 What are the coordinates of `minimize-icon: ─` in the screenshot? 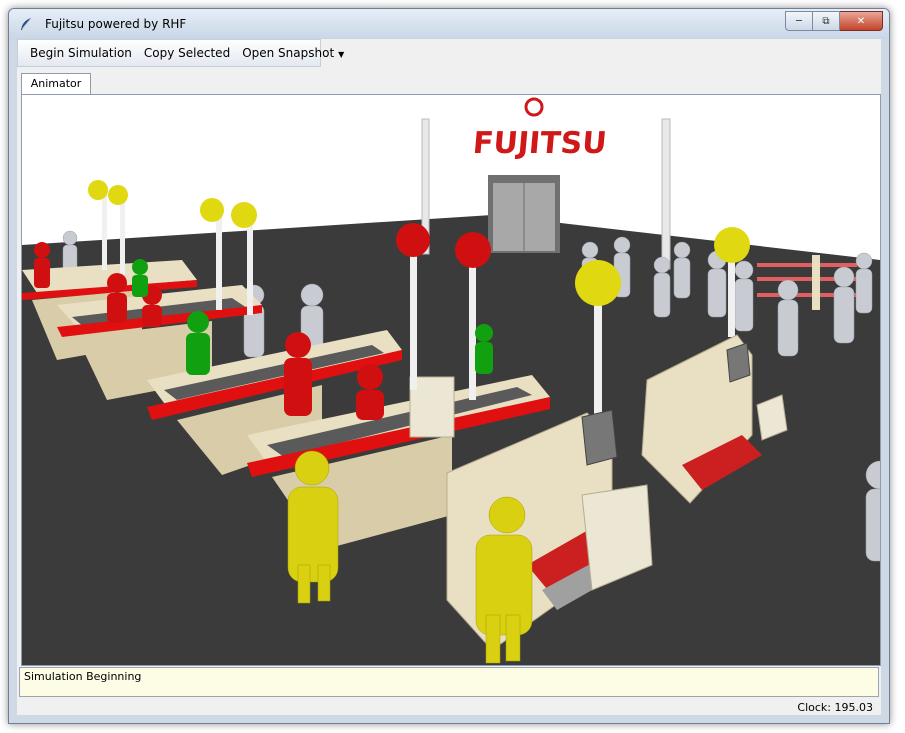 It's located at (799, 21).